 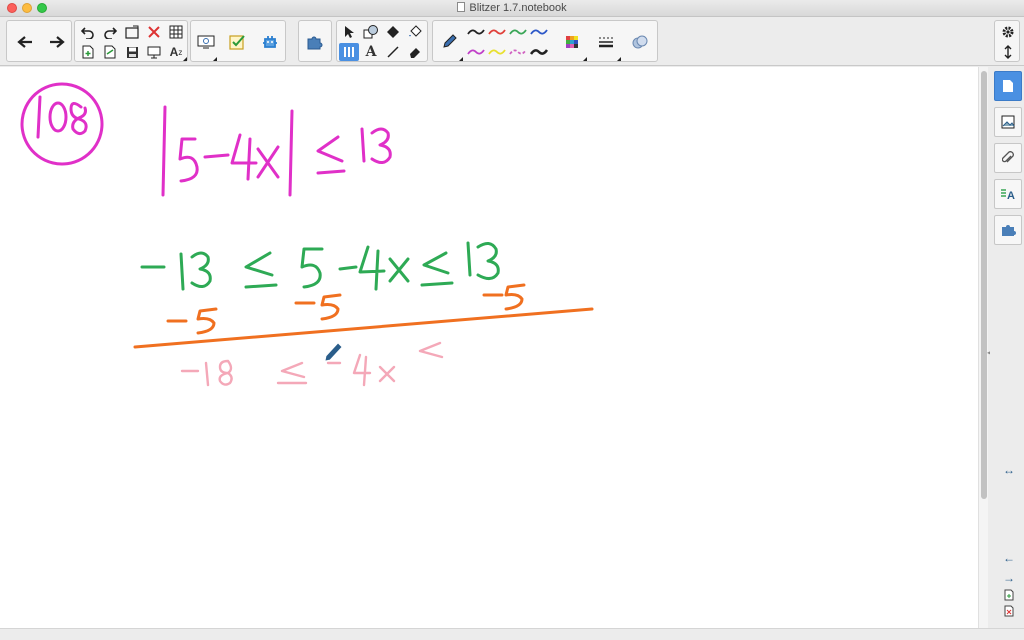 I want to click on toolbar-group-tools, so click(x=238, y=41).